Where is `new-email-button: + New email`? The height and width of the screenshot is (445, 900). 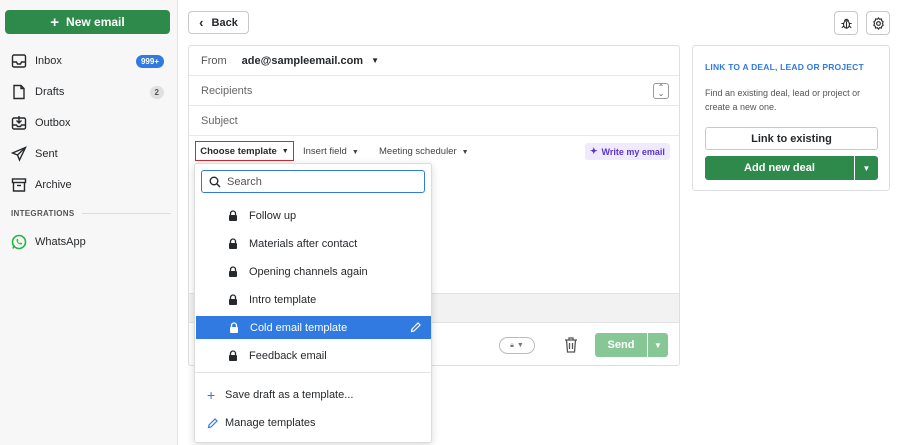
new-email-button: + New email is located at coordinates (87, 22).